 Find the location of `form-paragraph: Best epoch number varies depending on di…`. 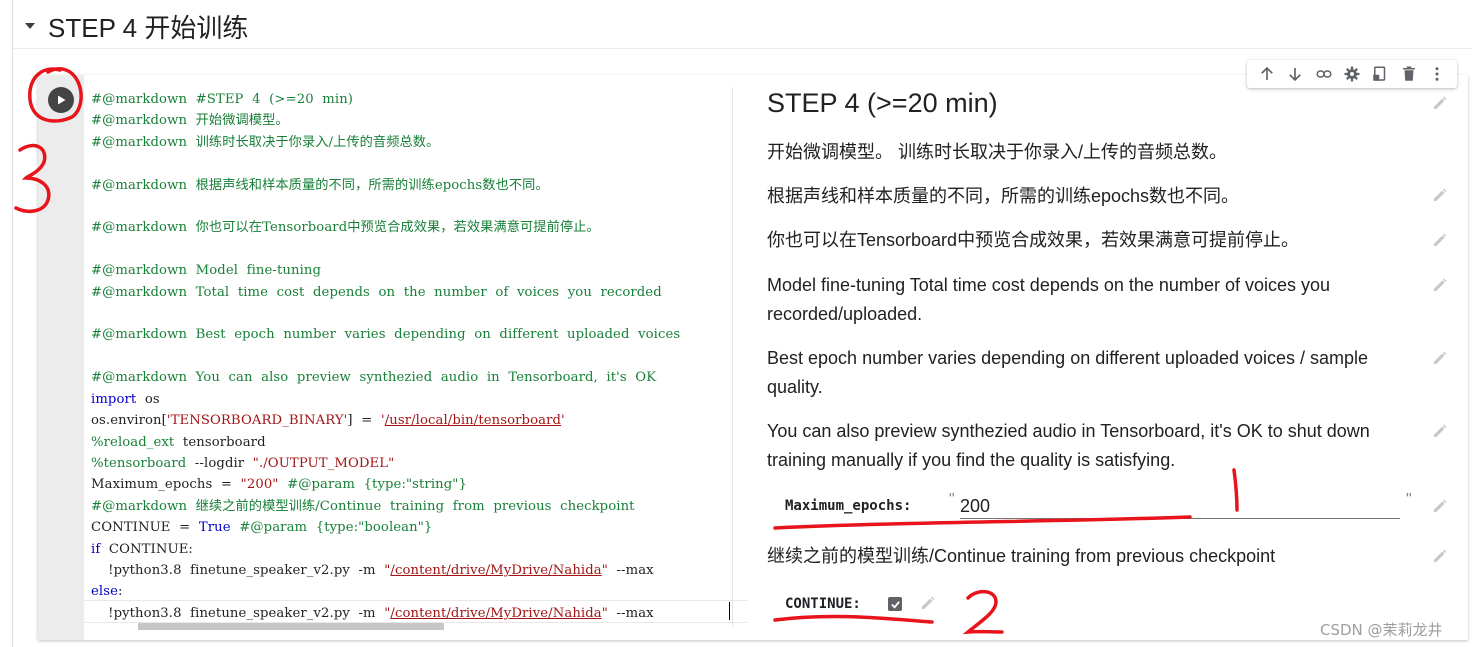

form-paragraph: Best epoch number varies depending on di… is located at coordinates (1068, 372).